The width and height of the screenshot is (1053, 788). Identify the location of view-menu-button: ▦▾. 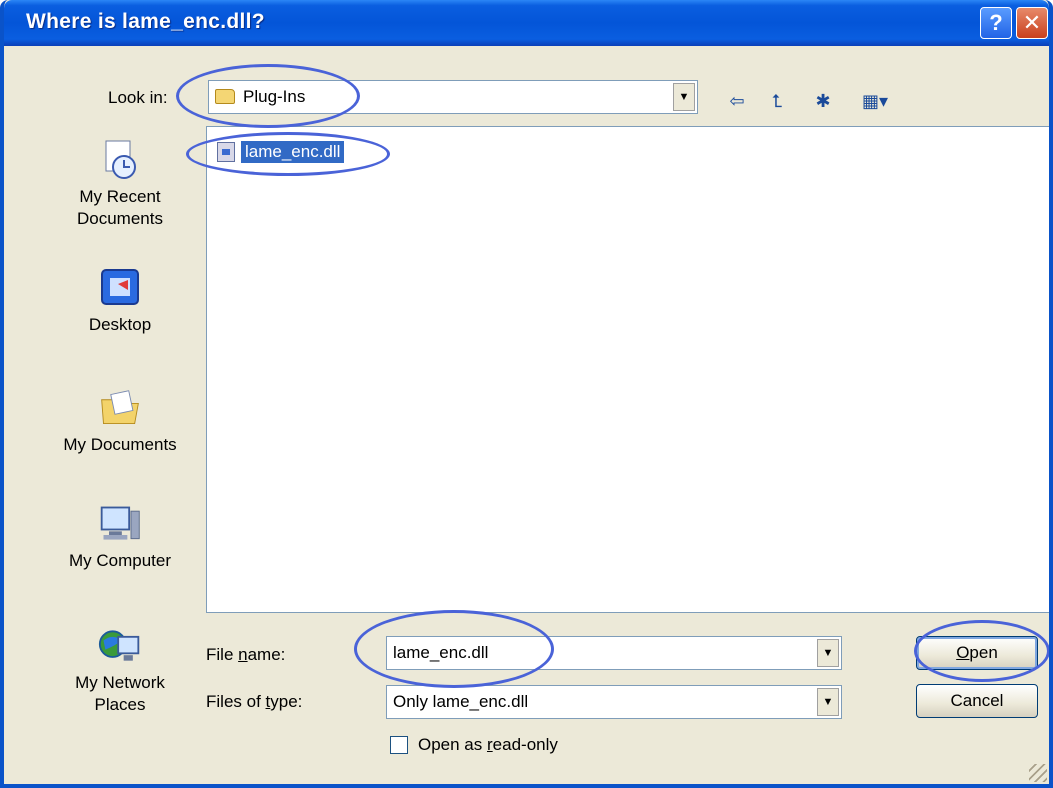
(875, 101).